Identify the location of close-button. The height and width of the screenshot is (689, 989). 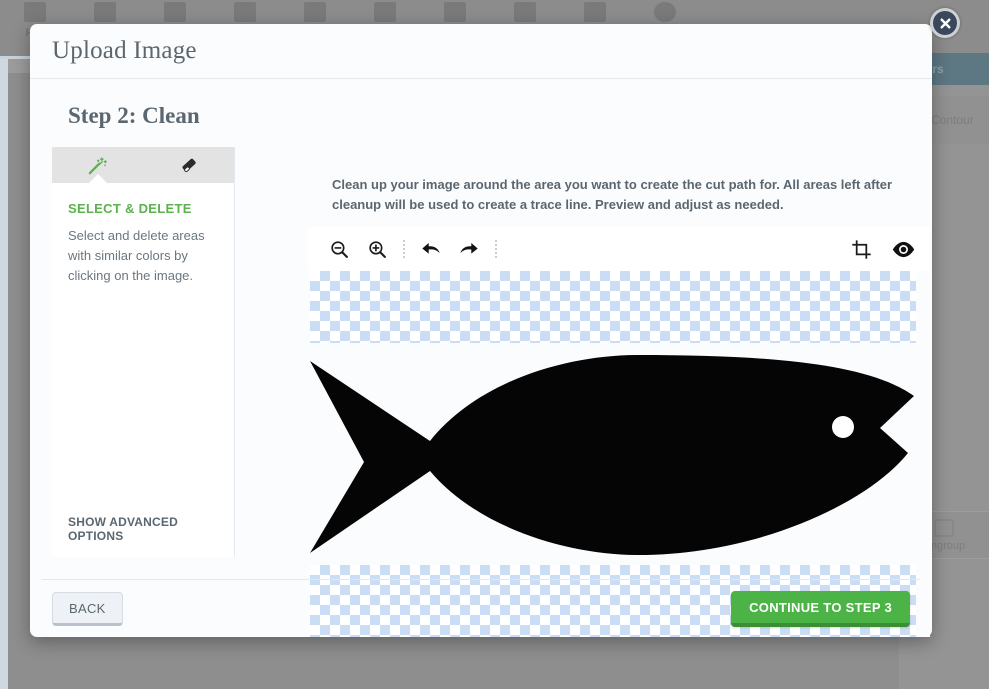
(945, 23).